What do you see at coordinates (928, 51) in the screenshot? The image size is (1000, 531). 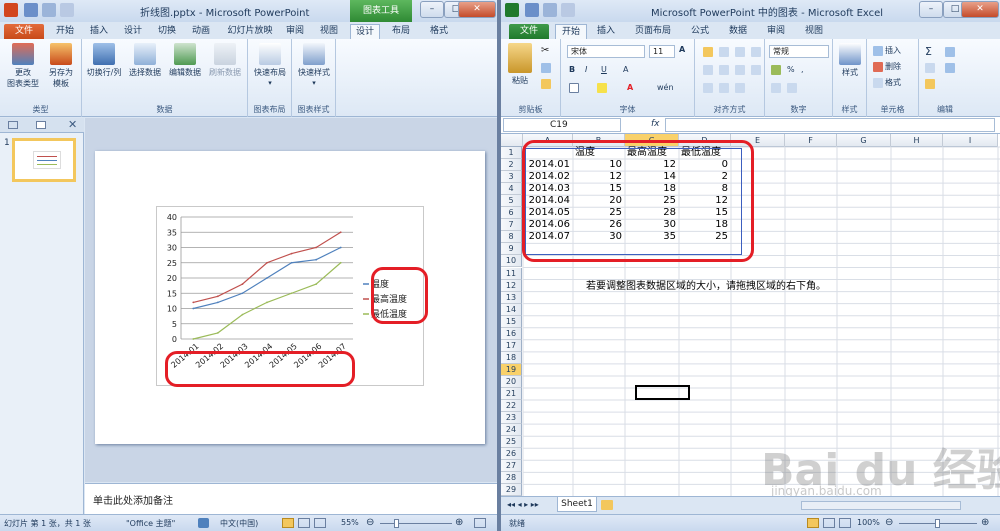 I see `autosum-icon: Σ` at bounding box center [928, 51].